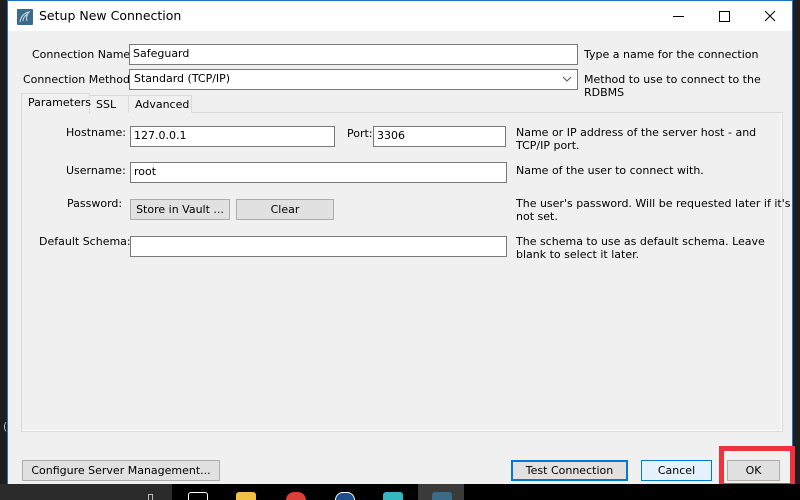 The image size is (800, 500). What do you see at coordinates (400, 16) in the screenshot?
I see `title-bar: Setup New Connection` at bounding box center [400, 16].